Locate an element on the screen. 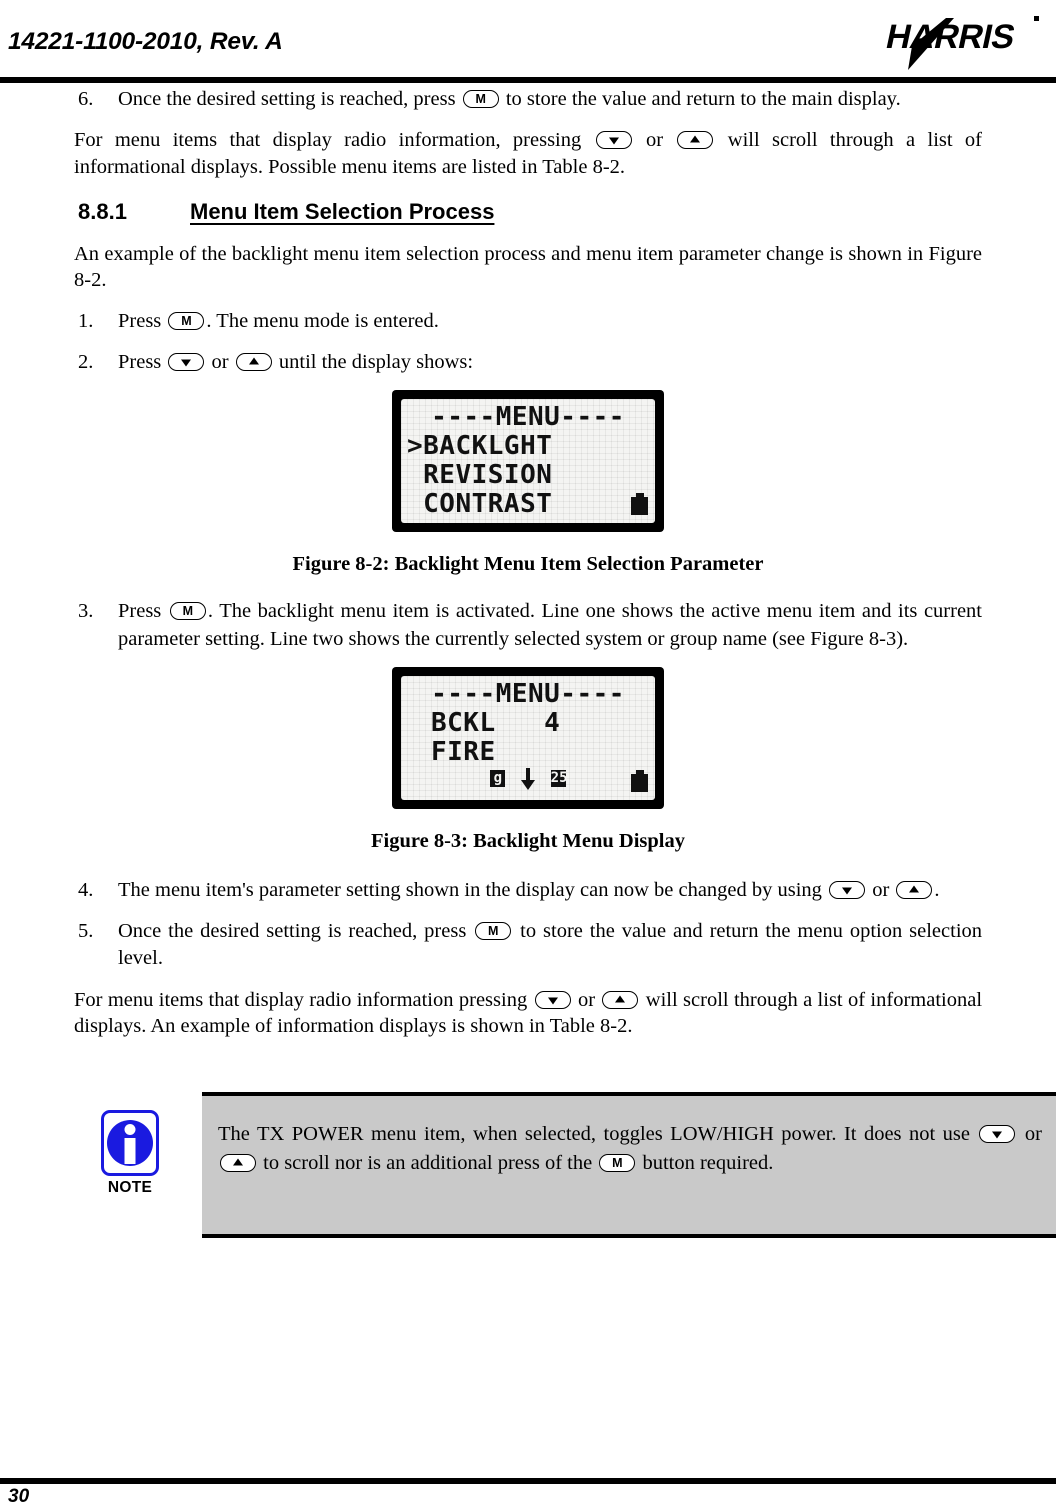  list-text-after: . The menu mode is entered. is located at coordinates (322, 320).